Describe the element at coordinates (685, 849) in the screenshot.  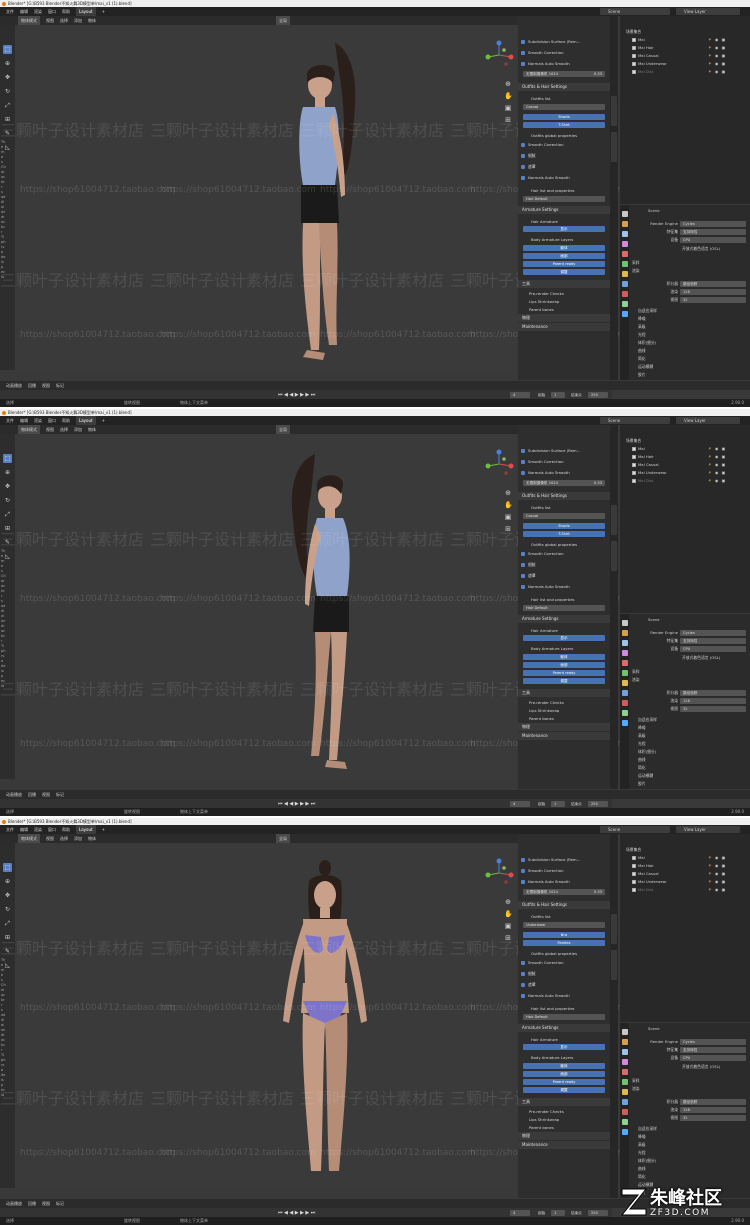
I see `scene-collection: 场景集合` at that location.